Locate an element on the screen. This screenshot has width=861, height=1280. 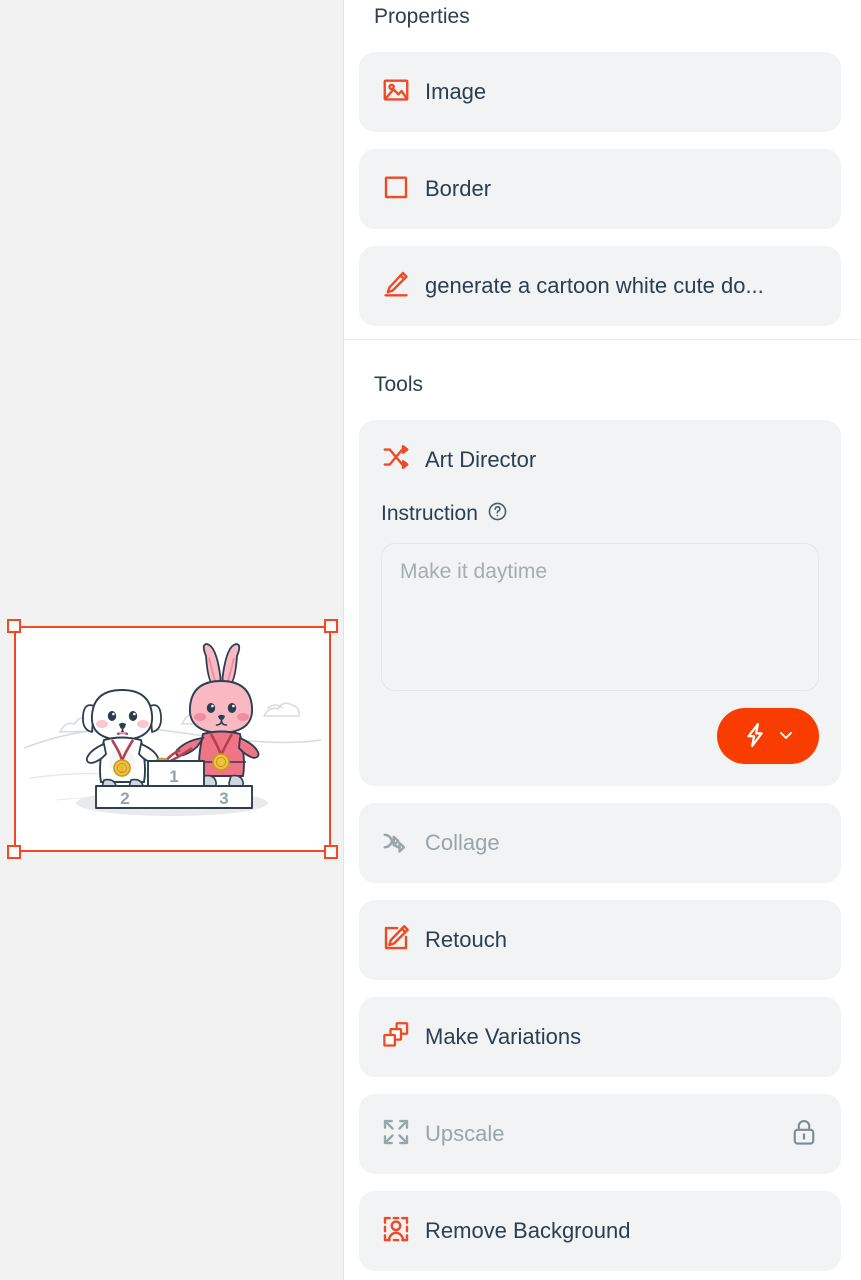
instruction-placeholder: Make it daytime is located at coordinates (474, 571).